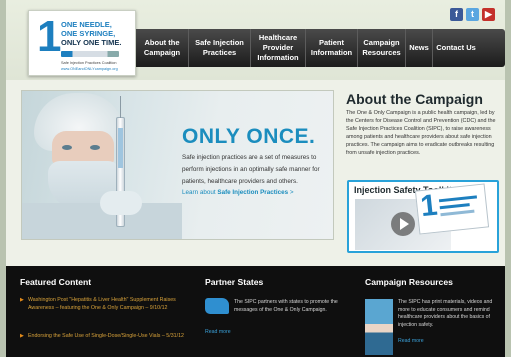  I want to click on nav-campaign-resources: Campaign Resources, so click(381, 48).